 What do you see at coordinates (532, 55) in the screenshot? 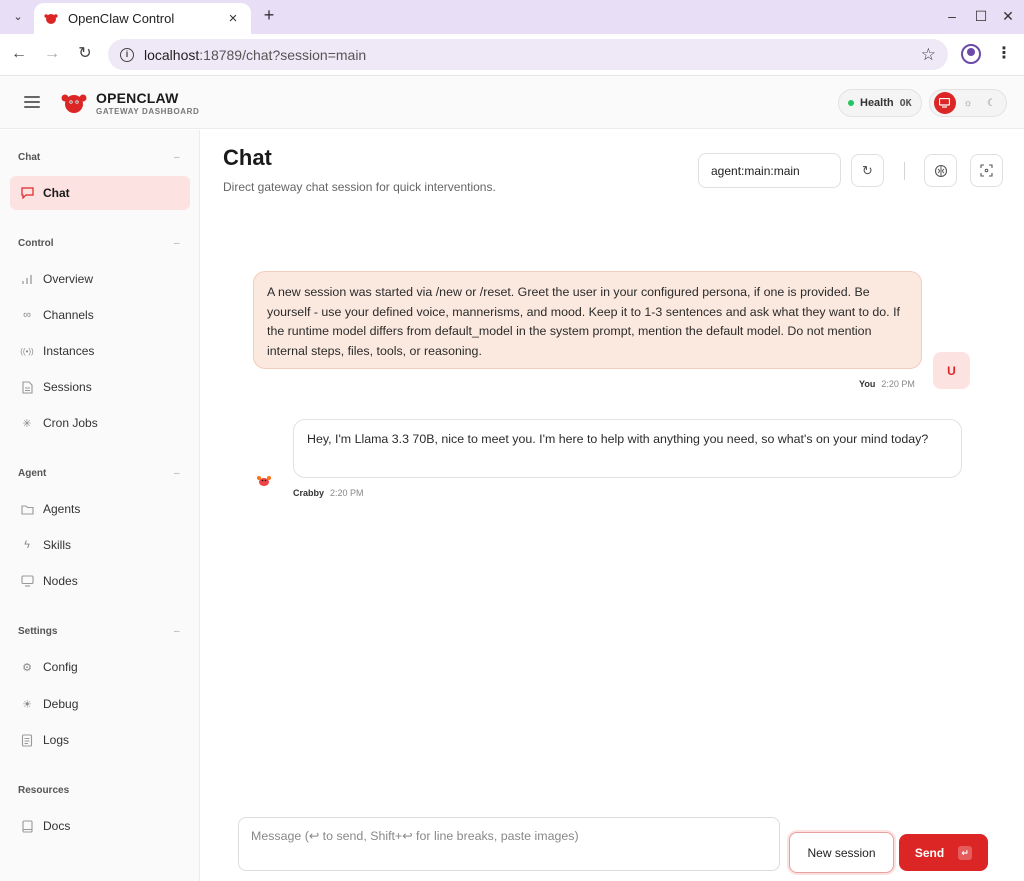
I see `url-text: localhost:18789/chat?session=main` at bounding box center [532, 55].